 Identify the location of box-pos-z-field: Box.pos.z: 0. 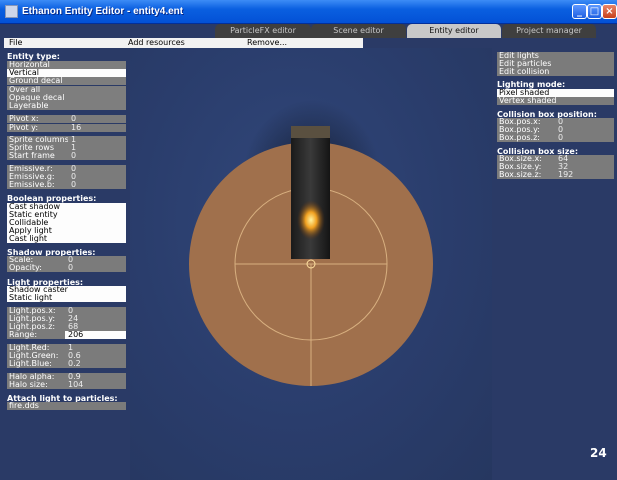
(555, 138).